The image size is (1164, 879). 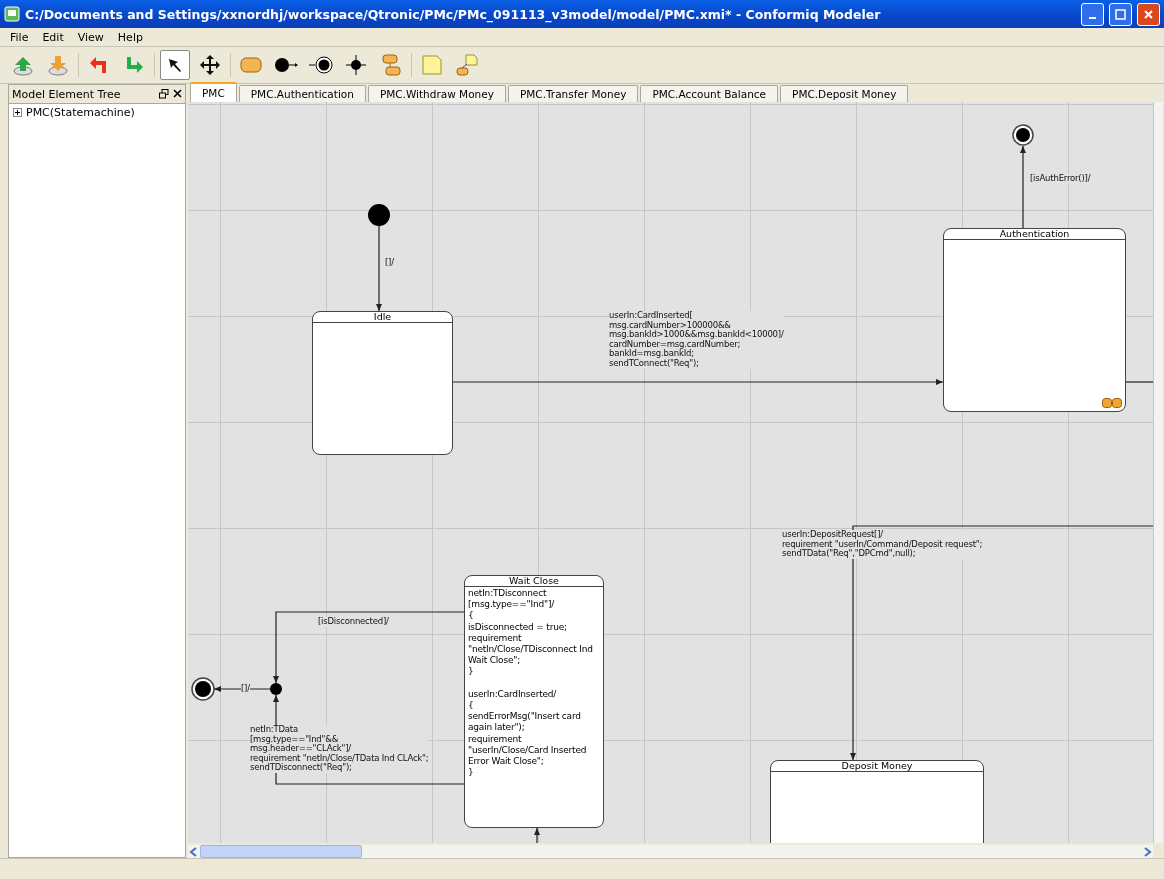 I want to click on upload-arrow-icon, so click(x=23, y=65).